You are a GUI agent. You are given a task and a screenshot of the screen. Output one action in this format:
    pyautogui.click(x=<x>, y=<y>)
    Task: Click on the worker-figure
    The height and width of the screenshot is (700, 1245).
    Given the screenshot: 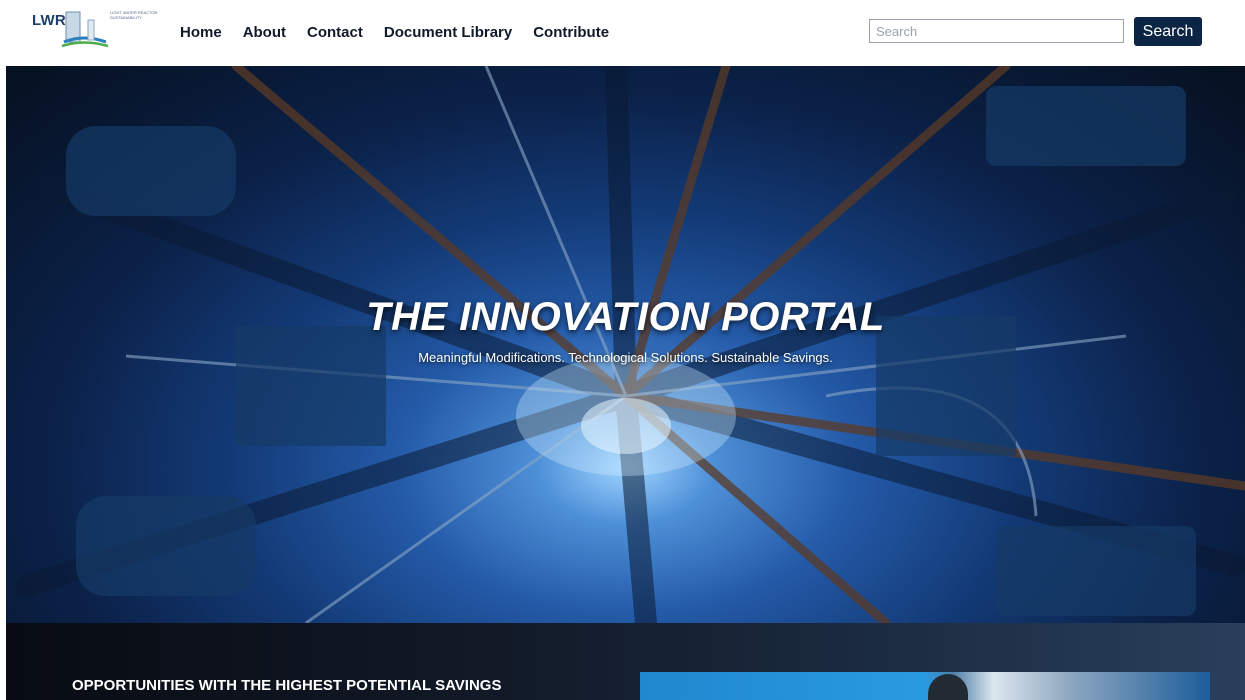 What is the action you would take?
    pyautogui.click(x=948, y=687)
    